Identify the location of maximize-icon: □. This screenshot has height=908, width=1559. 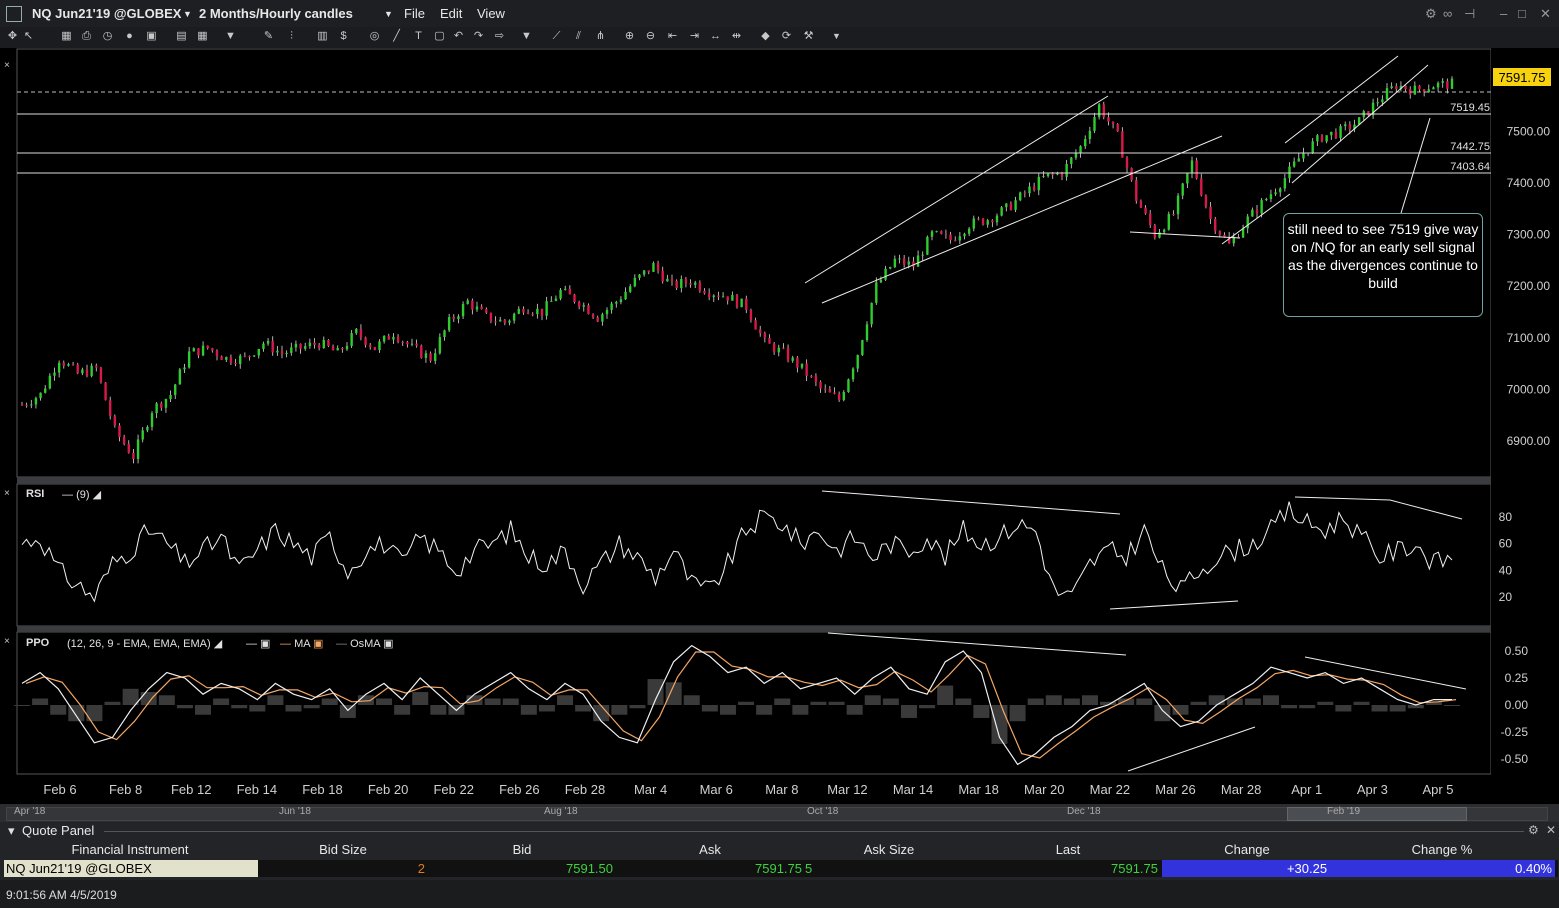
(1522, 13).